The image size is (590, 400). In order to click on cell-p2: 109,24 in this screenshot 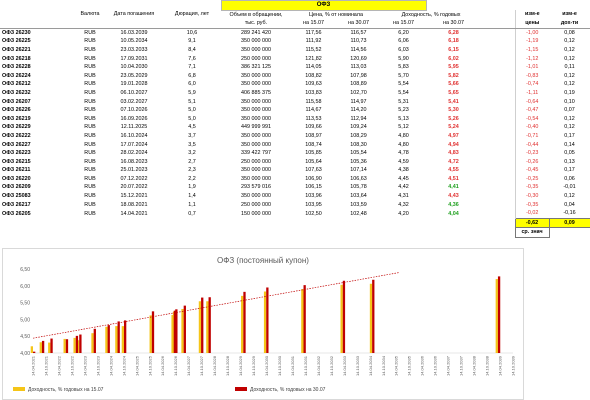, I will do `click(358, 127)`.